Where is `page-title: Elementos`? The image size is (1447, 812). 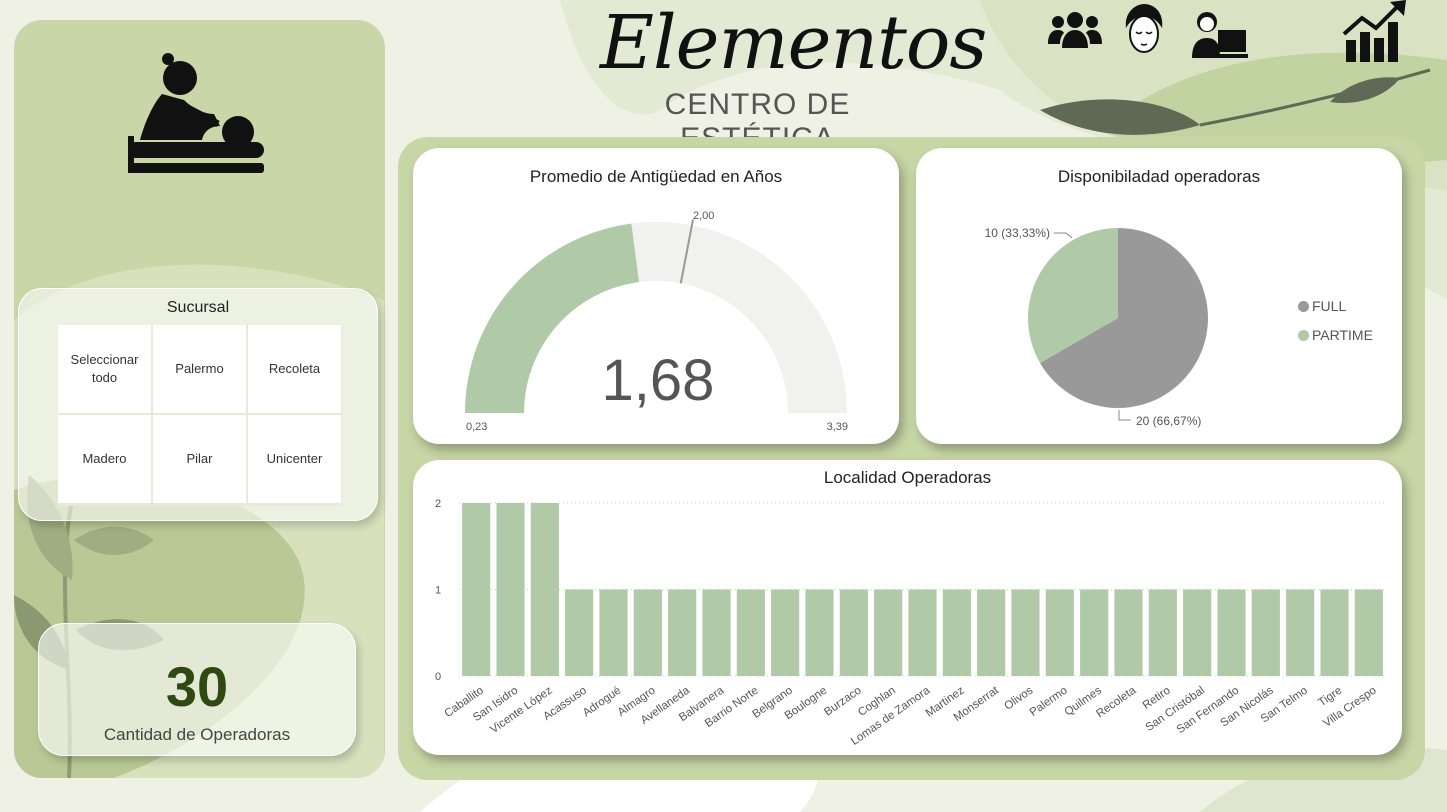 page-title: Elementos is located at coordinates (793, 43).